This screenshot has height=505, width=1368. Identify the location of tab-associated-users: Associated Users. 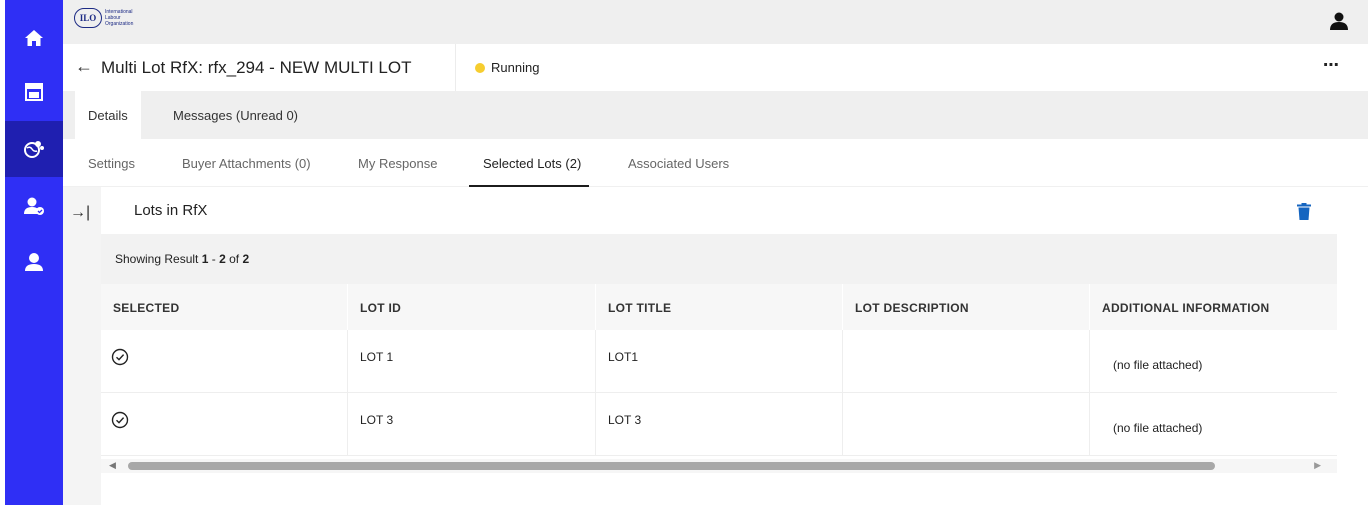
(678, 163).